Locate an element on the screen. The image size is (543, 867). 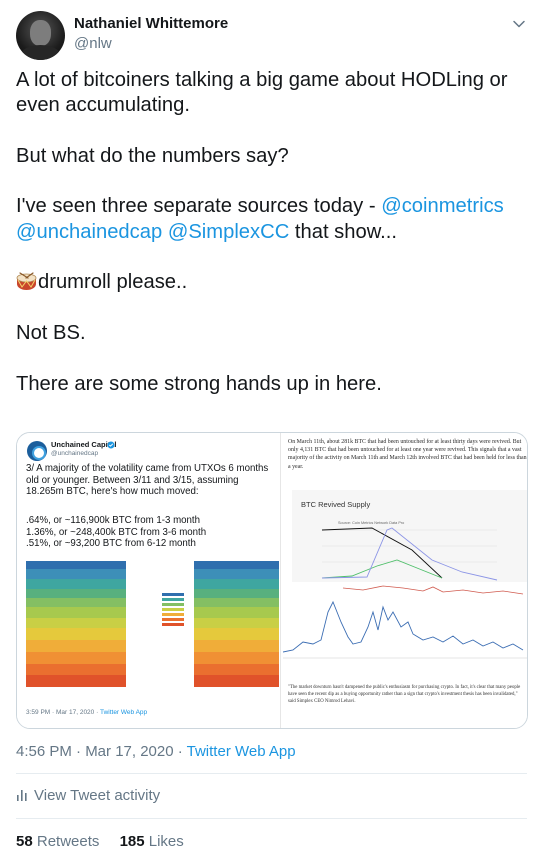
avatar-shoulders is located at coordinates (40, 52).